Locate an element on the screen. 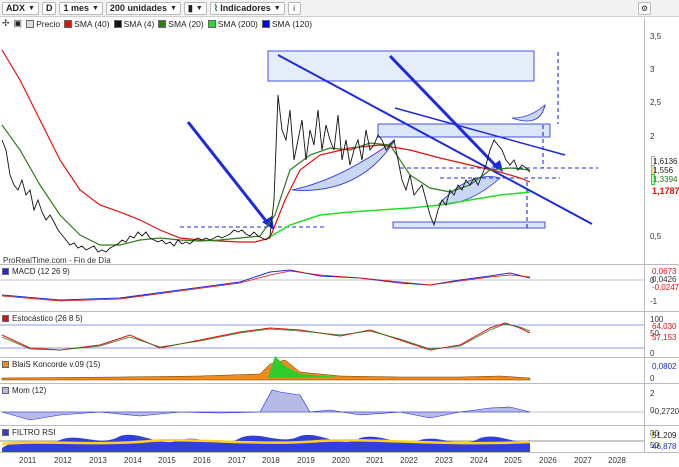 The height and width of the screenshot is (467, 679). rsi-title-label: FILTRO RSI is located at coordinates (34, 432).